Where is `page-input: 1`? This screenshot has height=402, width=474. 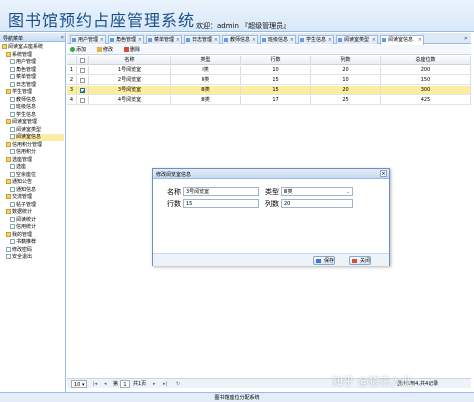
page-input: 1 is located at coordinates (125, 384).